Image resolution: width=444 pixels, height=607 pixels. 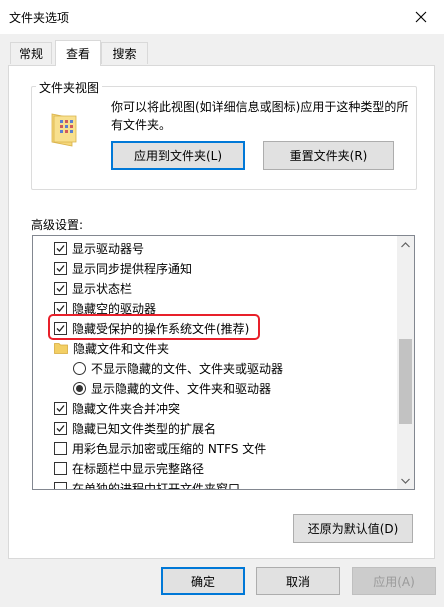 What do you see at coordinates (215, 268) in the screenshot?
I see `list-item: 显示同步提供程序通知` at bounding box center [215, 268].